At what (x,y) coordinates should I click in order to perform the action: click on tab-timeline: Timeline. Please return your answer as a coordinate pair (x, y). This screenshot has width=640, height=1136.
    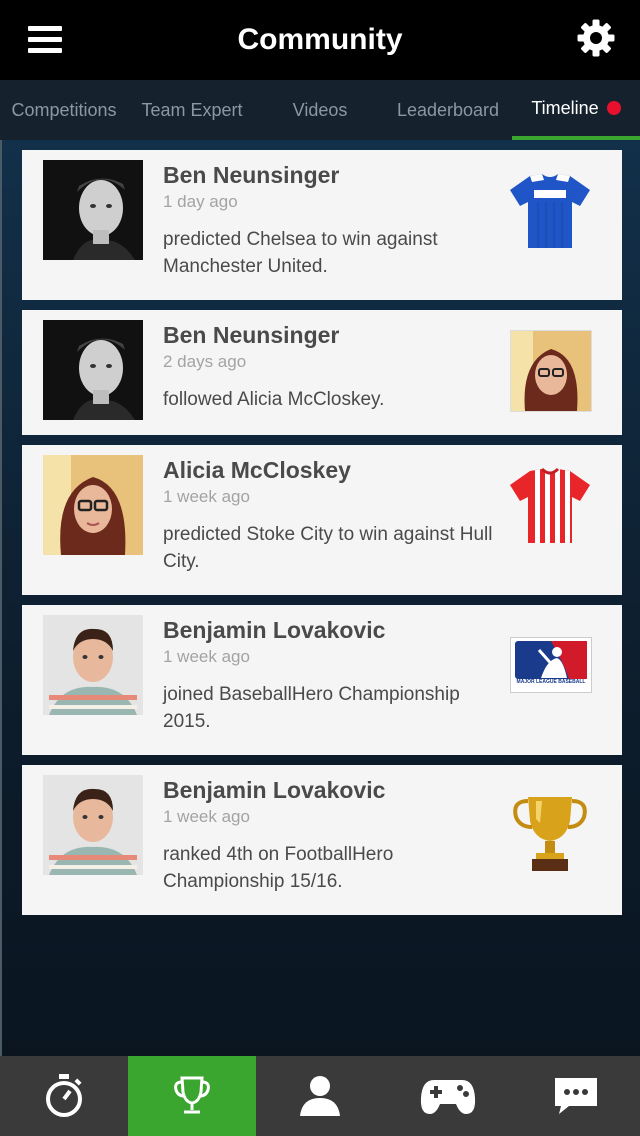
    Looking at the image, I should click on (576, 110).